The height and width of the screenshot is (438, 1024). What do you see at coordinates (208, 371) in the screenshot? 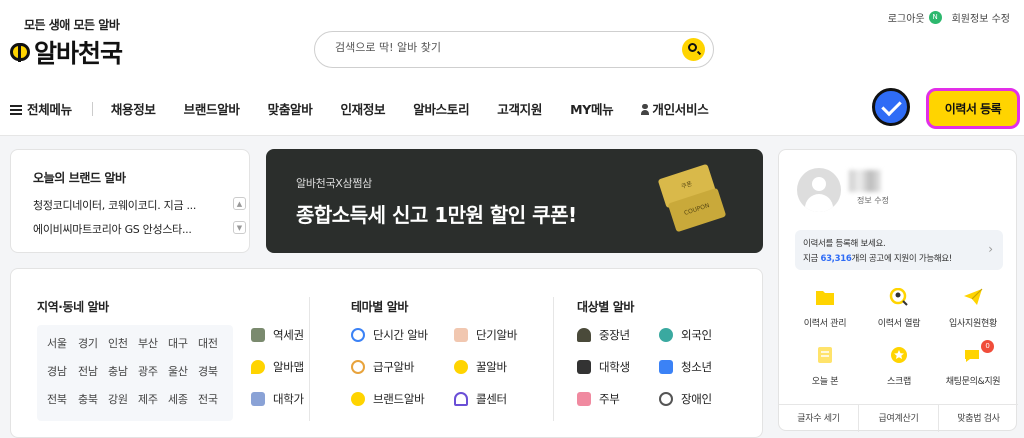
I see `region-link: 경북` at bounding box center [208, 371].